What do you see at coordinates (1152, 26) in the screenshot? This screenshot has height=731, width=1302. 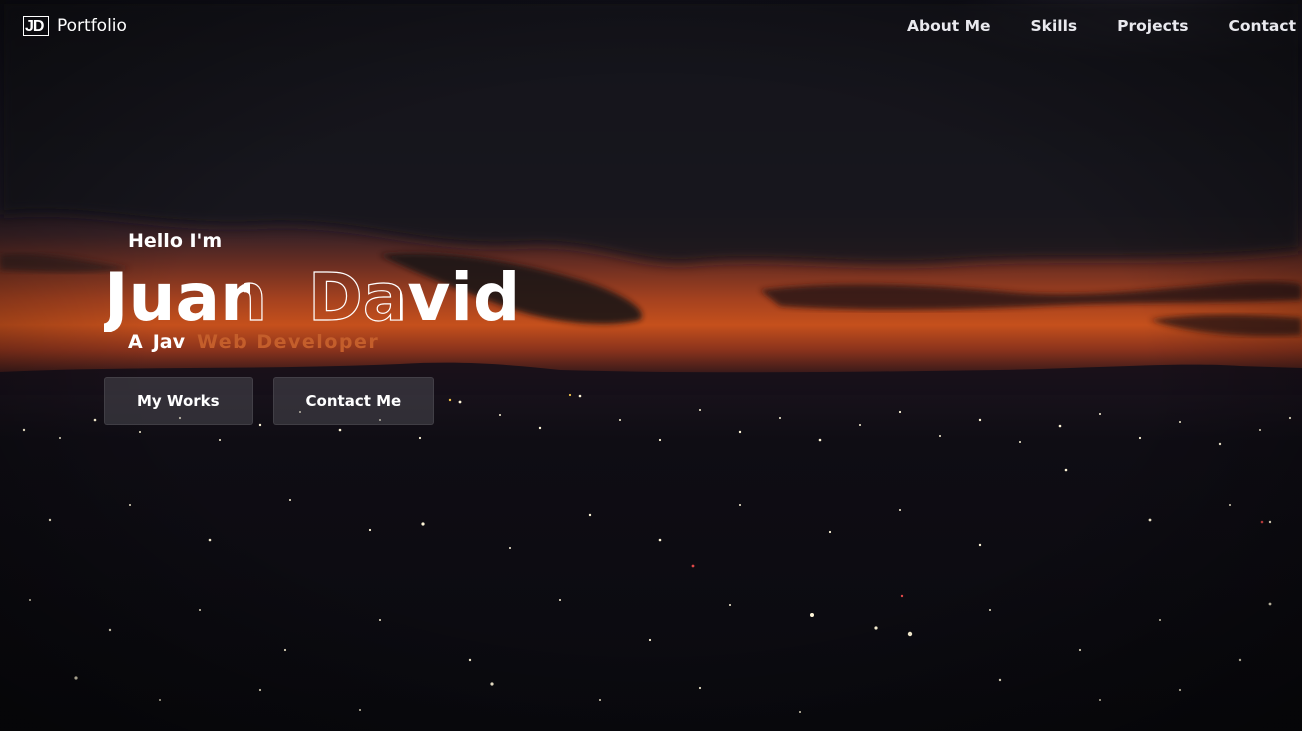 I see `nav-link-projects: Projects` at bounding box center [1152, 26].